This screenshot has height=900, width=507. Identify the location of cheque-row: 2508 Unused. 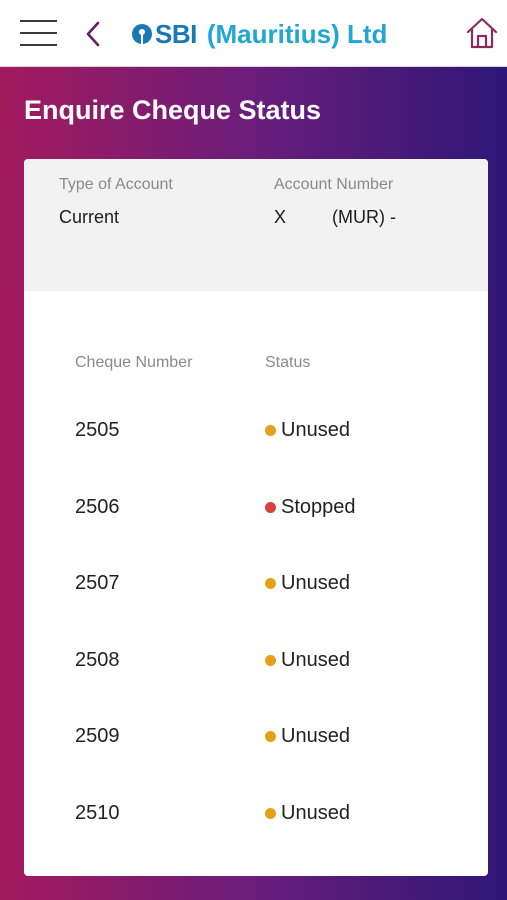
(256, 669).